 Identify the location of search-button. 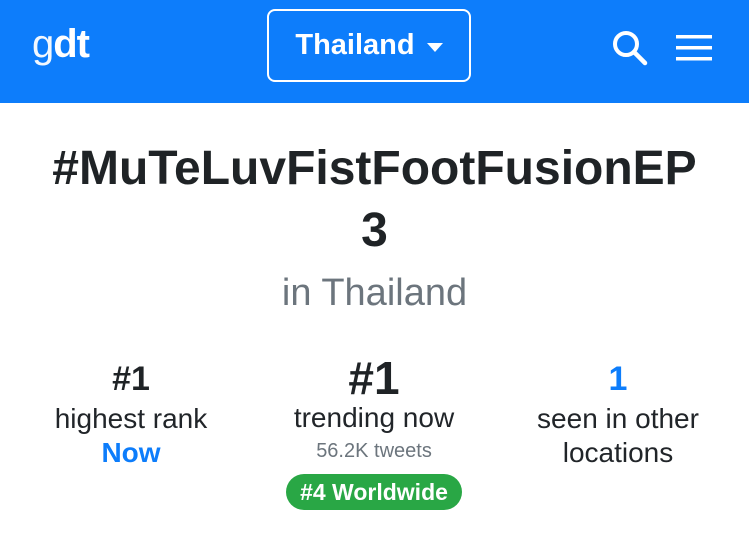
(630, 48).